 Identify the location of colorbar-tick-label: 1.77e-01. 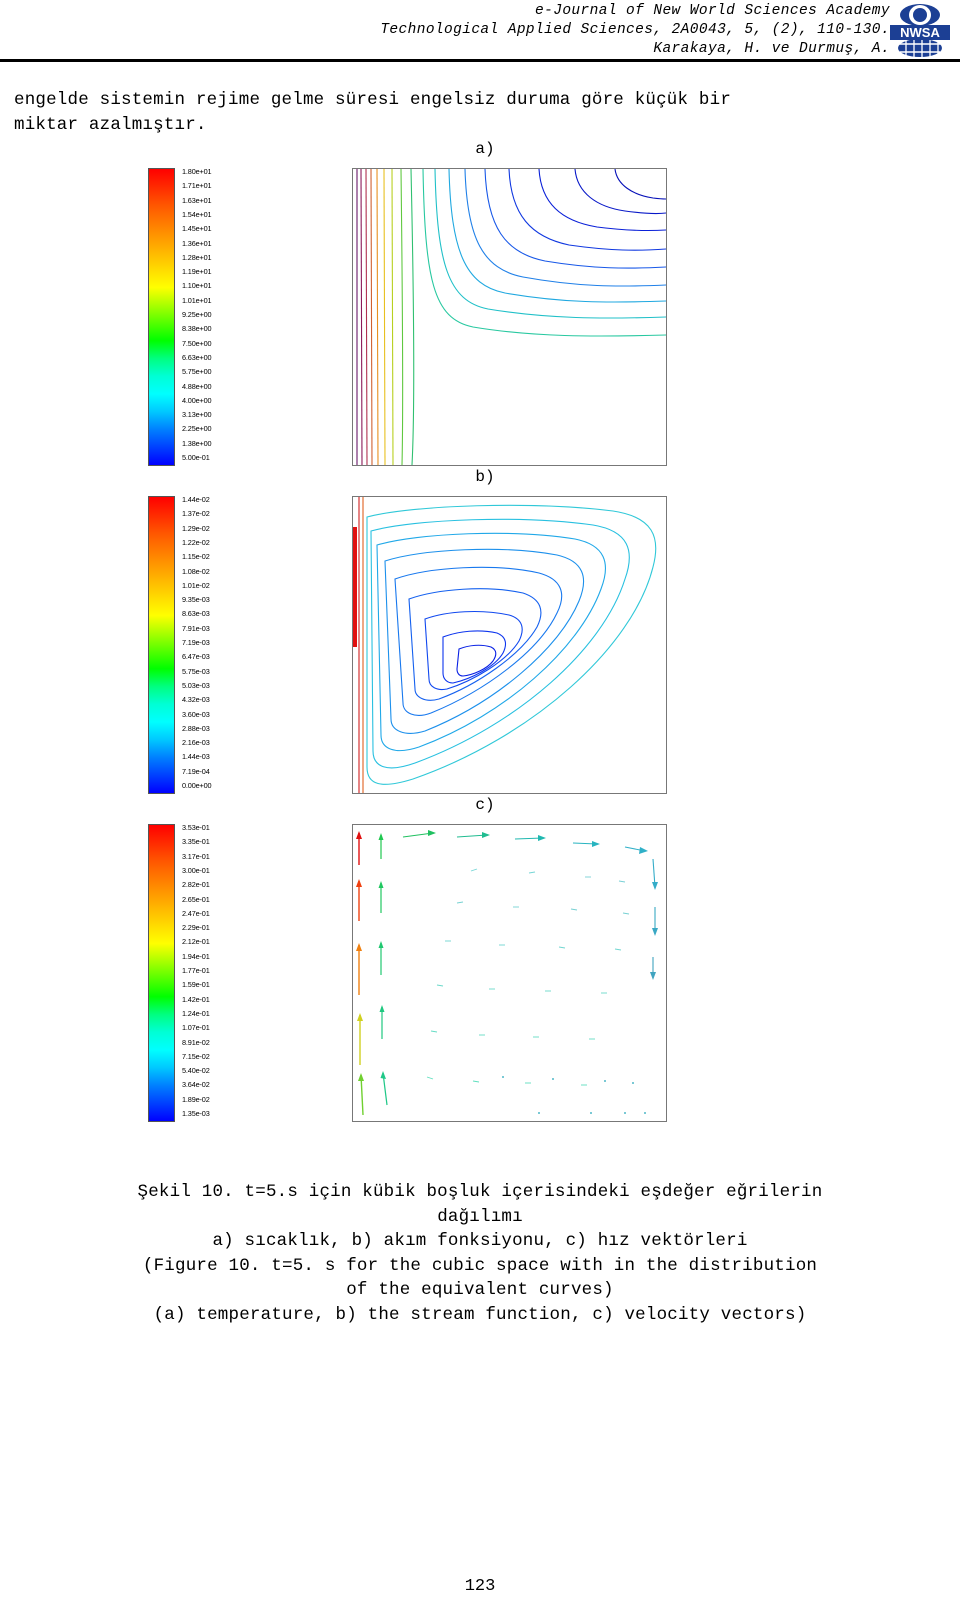
(196, 970).